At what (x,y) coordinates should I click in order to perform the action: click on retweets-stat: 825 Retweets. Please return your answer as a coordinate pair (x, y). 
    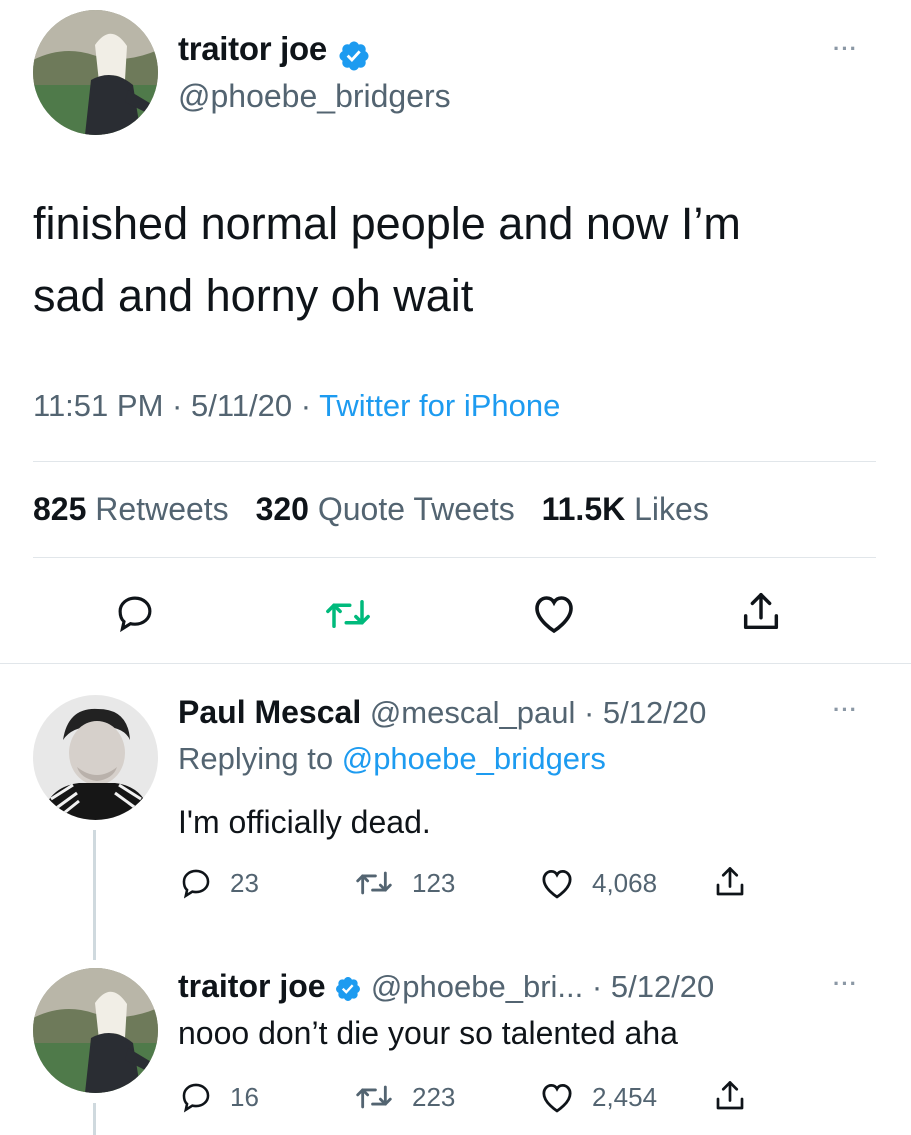
    Looking at the image, I should click on (131, 509).